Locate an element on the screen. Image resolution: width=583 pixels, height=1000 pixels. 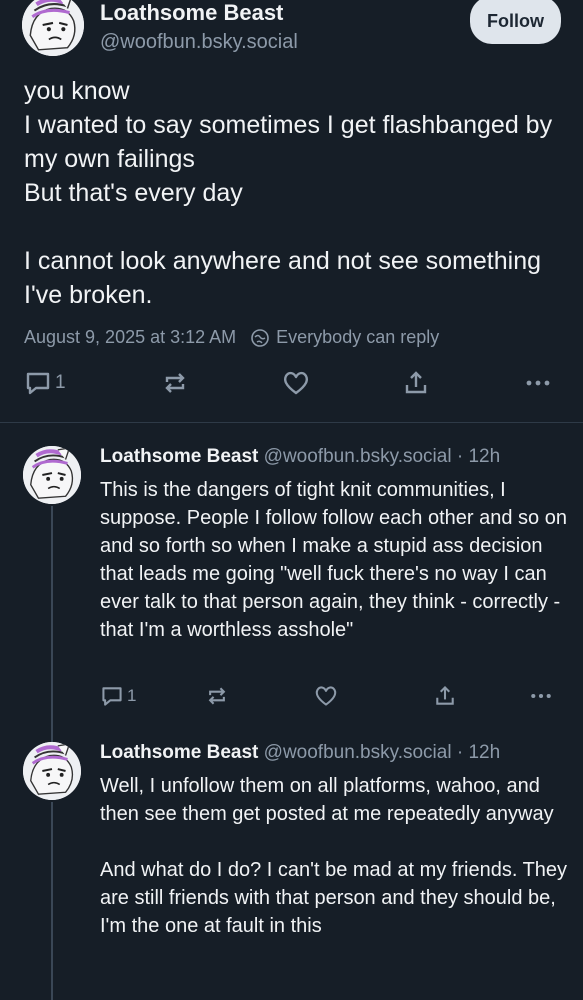
reply-setting: Everybody can reply is located at coordinates (357, 337).